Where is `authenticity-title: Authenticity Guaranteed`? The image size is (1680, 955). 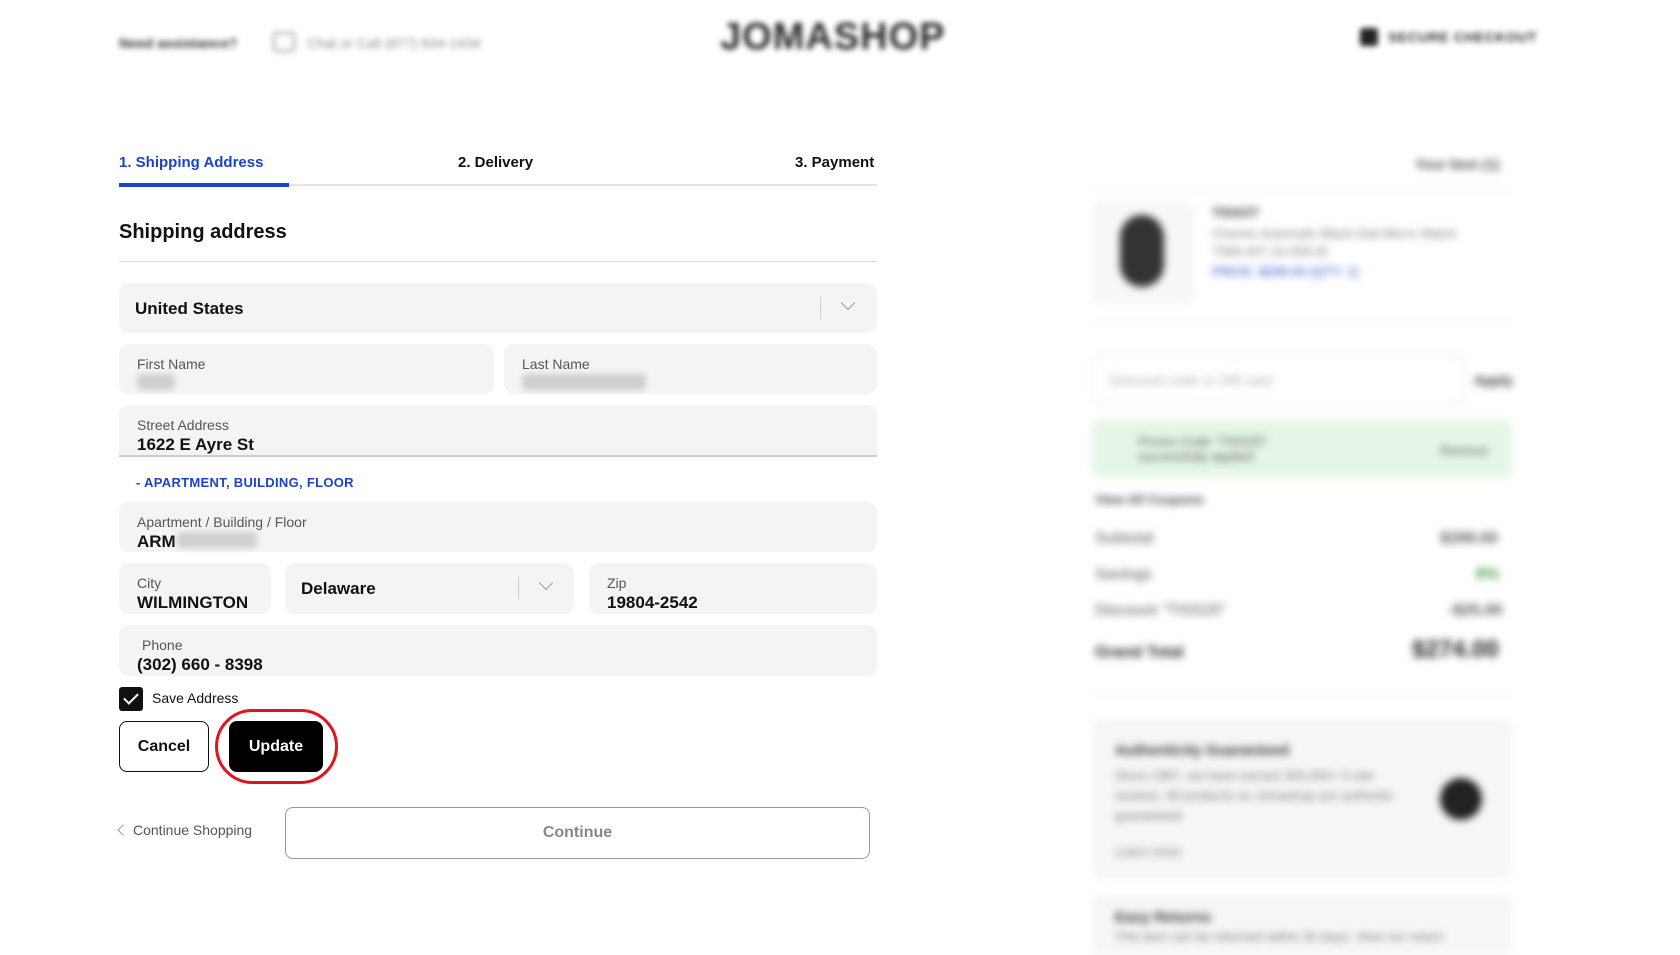
authenticity-title: Authenticity Guaranteed is located at coordinates (1202, 750).